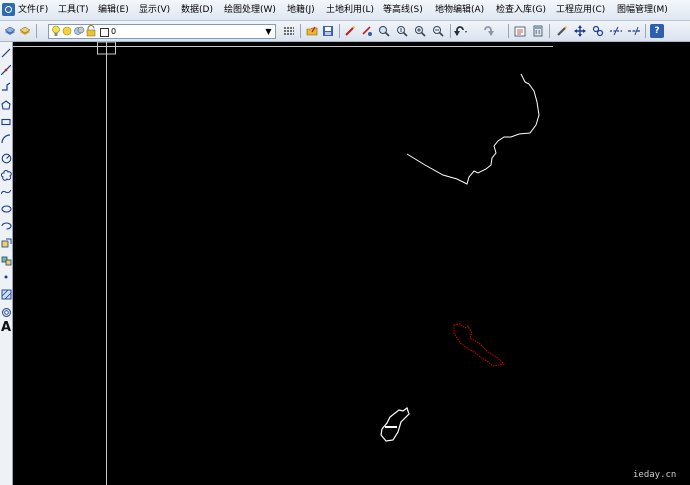 This screenshot has height=485, width=690. What do you see at coordinates (580, 10) in the screenshot?
I see `menu-engineering: 工程应用(C)` at bounding box center [580, 10].